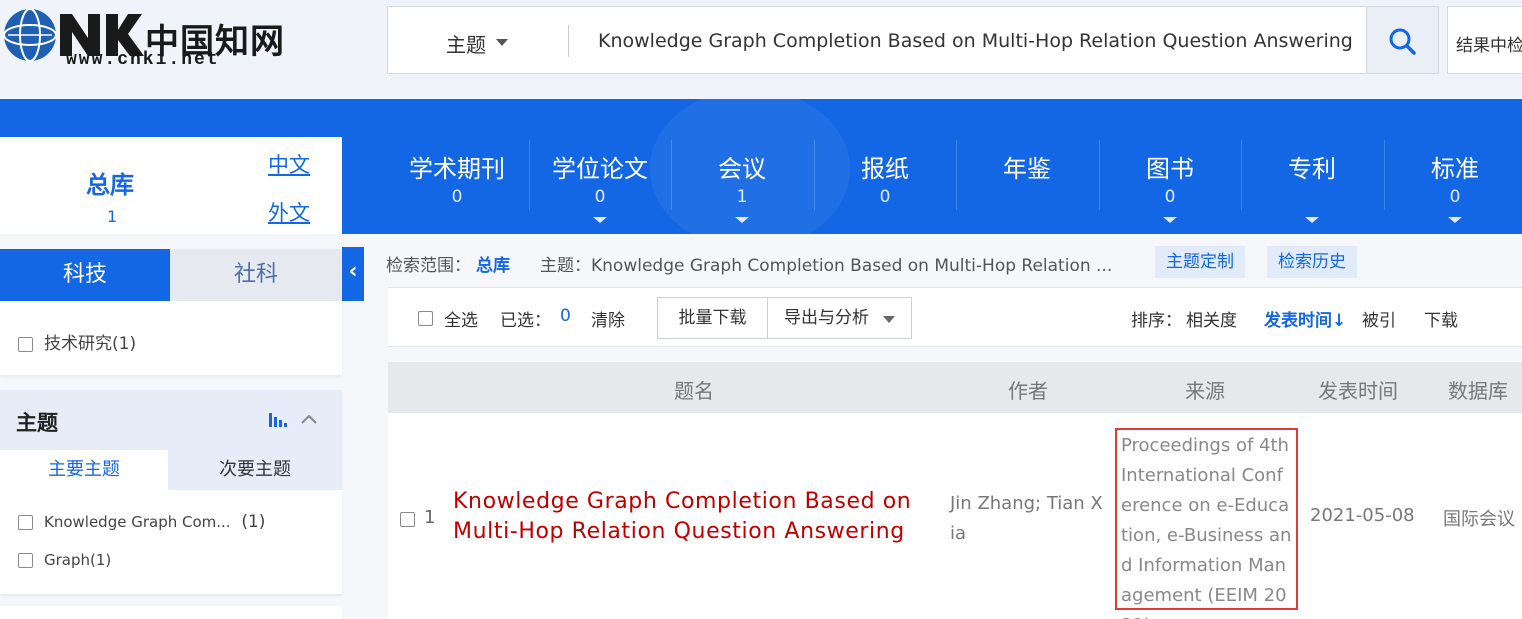 The width and height of the screenshot is (1522, 619). I want to click on scope-label: 检索范围：, so click(428, 266).